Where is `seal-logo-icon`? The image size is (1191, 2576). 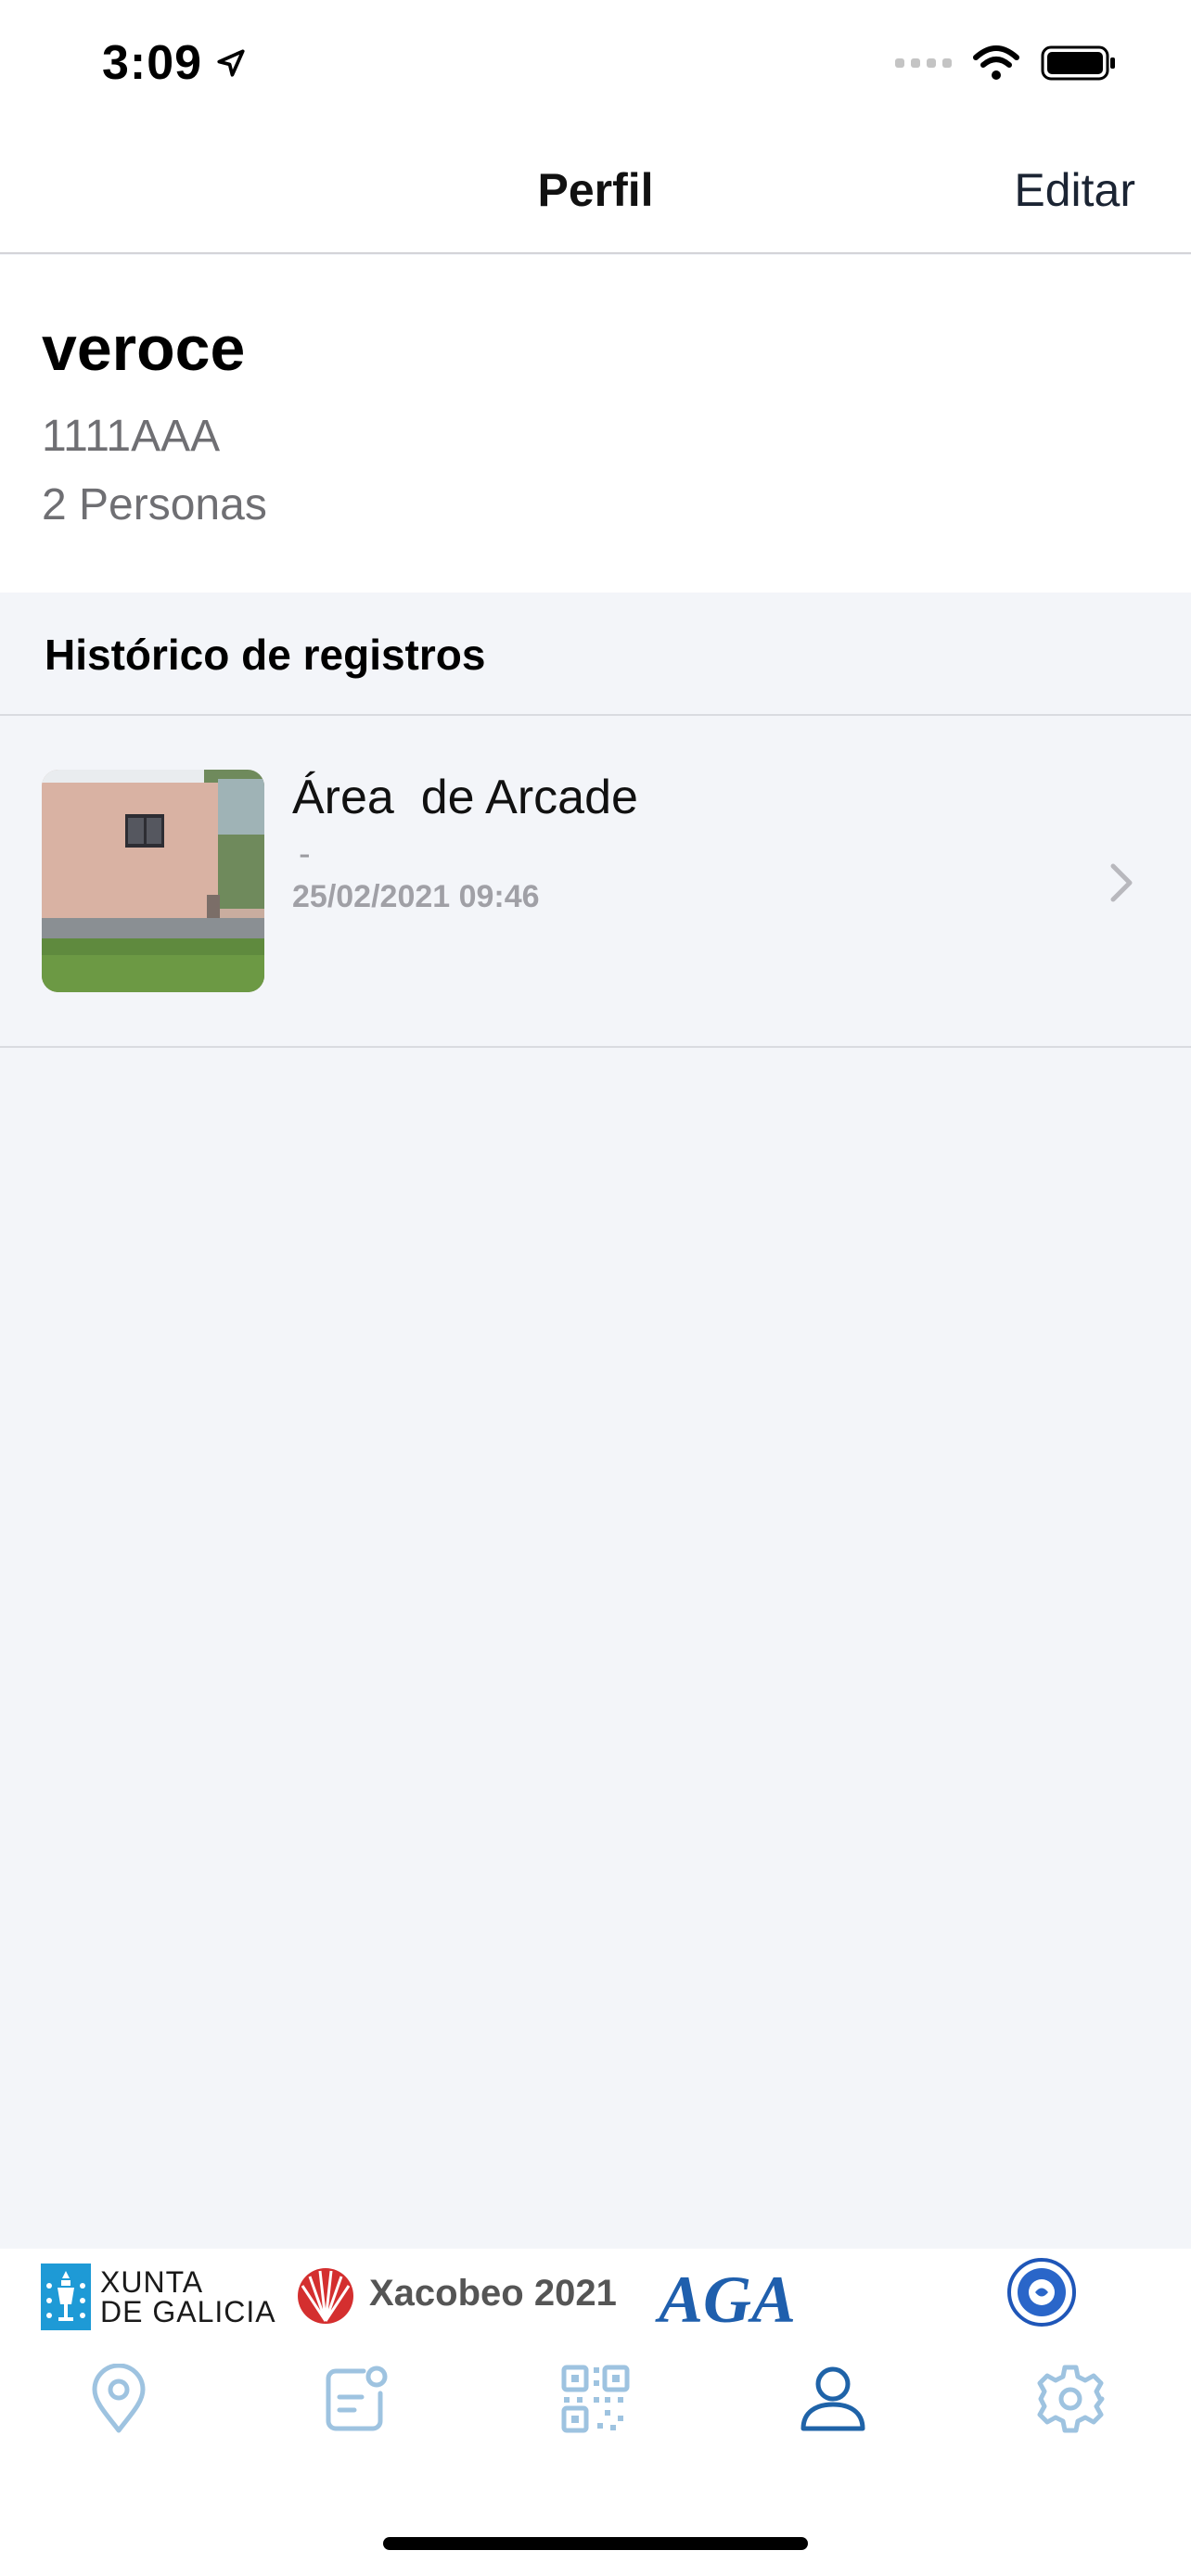 seal-logo-icon is located at coordinates (1041, 2292).